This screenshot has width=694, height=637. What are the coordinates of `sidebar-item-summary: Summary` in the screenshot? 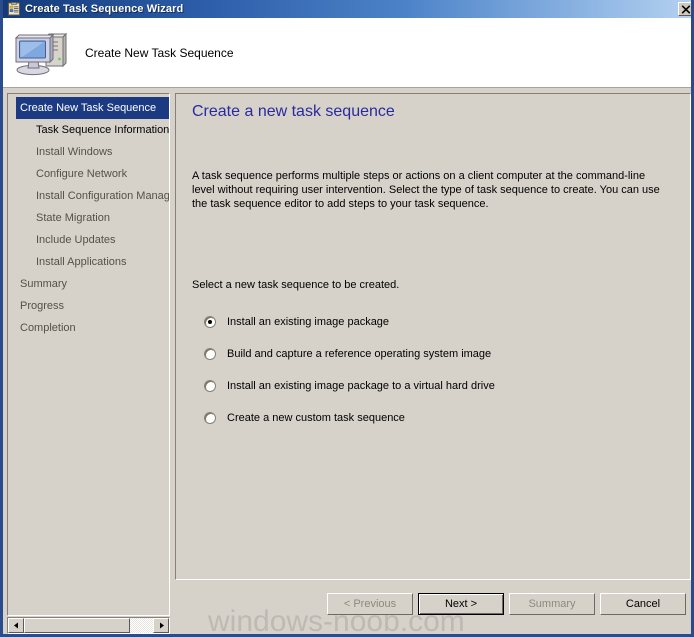 It's located at (88, 284).